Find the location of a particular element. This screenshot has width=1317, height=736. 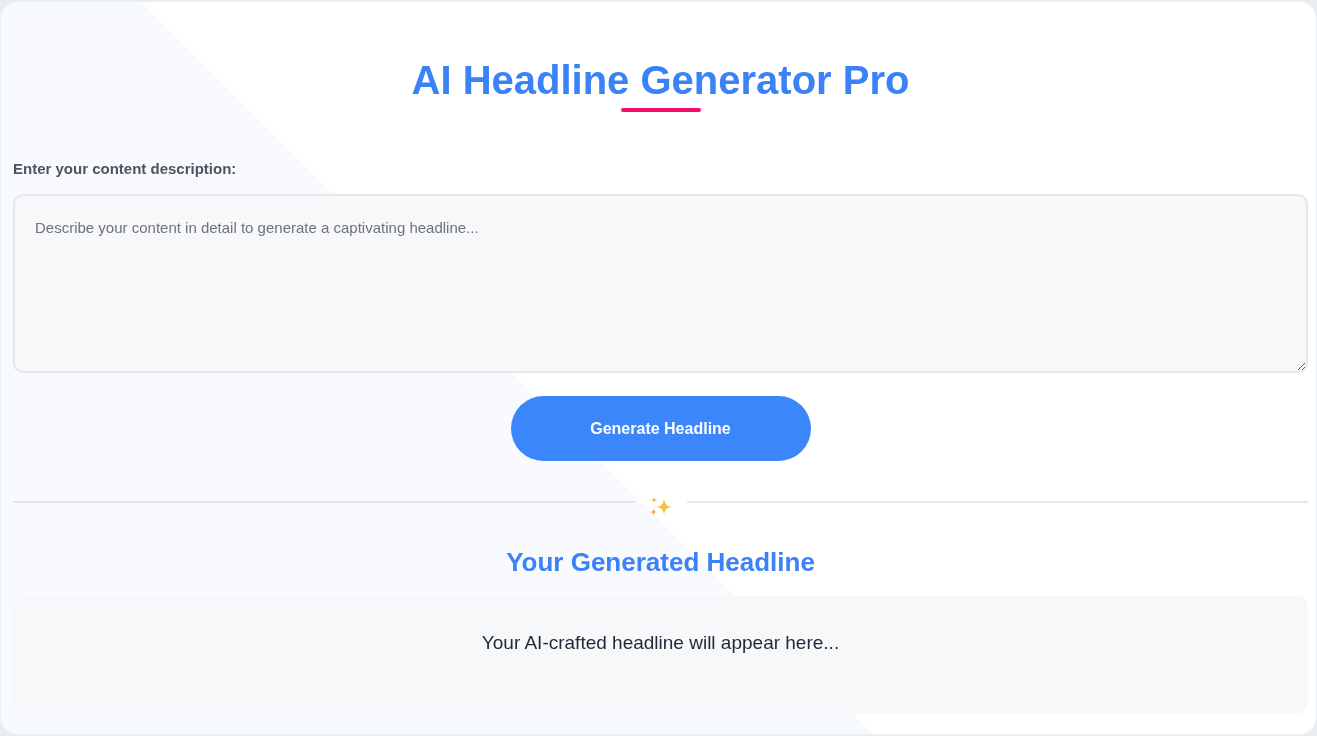

page-title: AI Headline Generator Pro is located at coordinates (660, 80).